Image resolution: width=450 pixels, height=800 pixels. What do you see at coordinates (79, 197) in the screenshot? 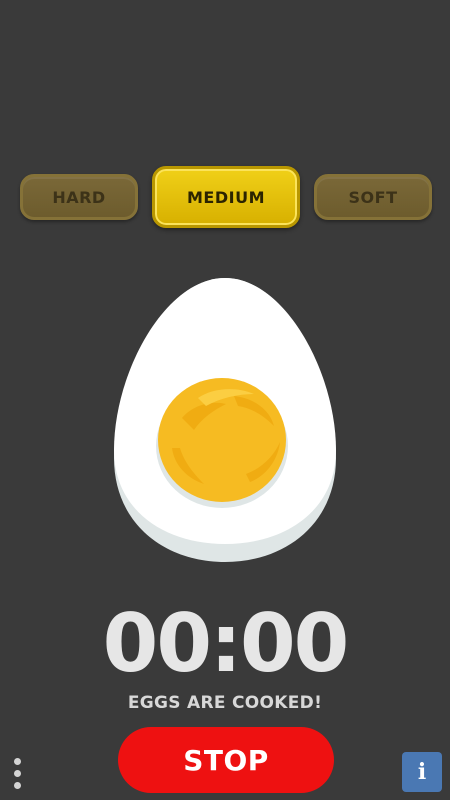
I see `mode-hard-button: HARD` at bounding box center [79, 197].